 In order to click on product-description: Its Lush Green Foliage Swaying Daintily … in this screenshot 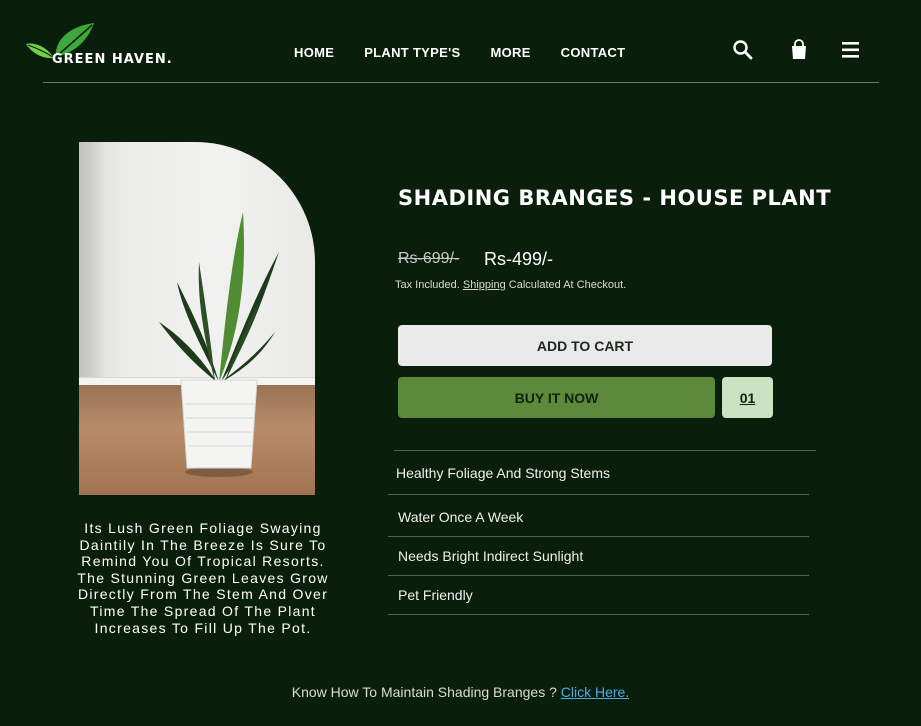, I will do `click(203, 578)`.